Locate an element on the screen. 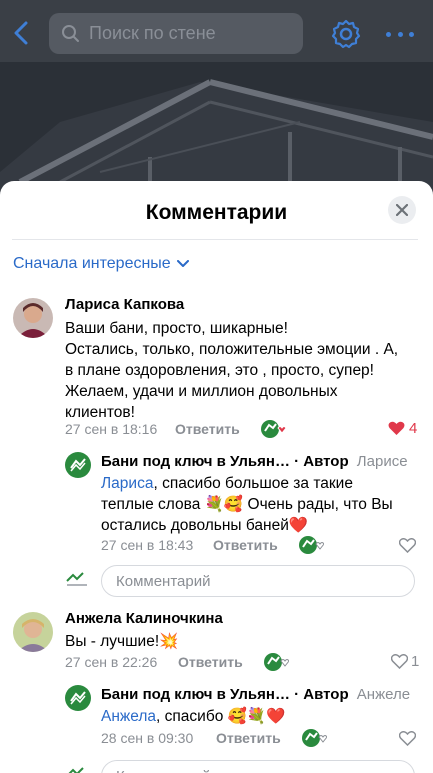 The image size is (433, 773). like-count: 4 is located at coordinates (413, 428).